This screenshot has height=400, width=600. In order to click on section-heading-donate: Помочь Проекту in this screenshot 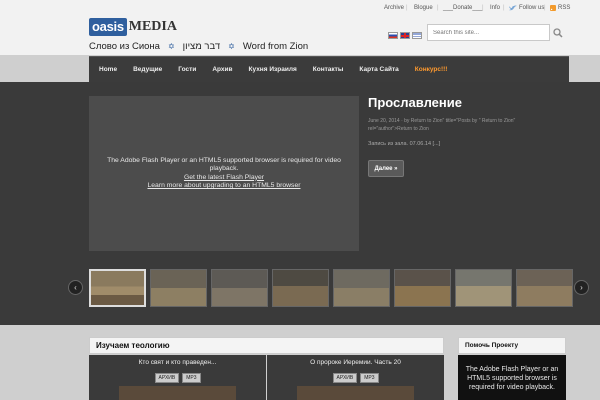, I will do `click(512, 345)`.